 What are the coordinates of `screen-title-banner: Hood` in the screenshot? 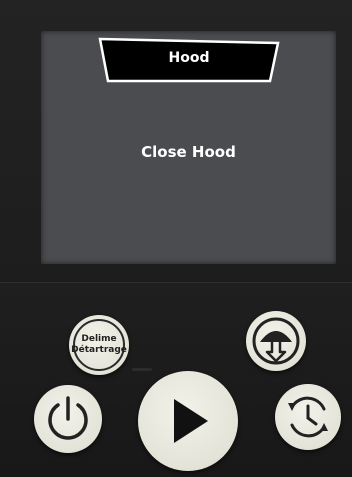 It's located at (189, 60).